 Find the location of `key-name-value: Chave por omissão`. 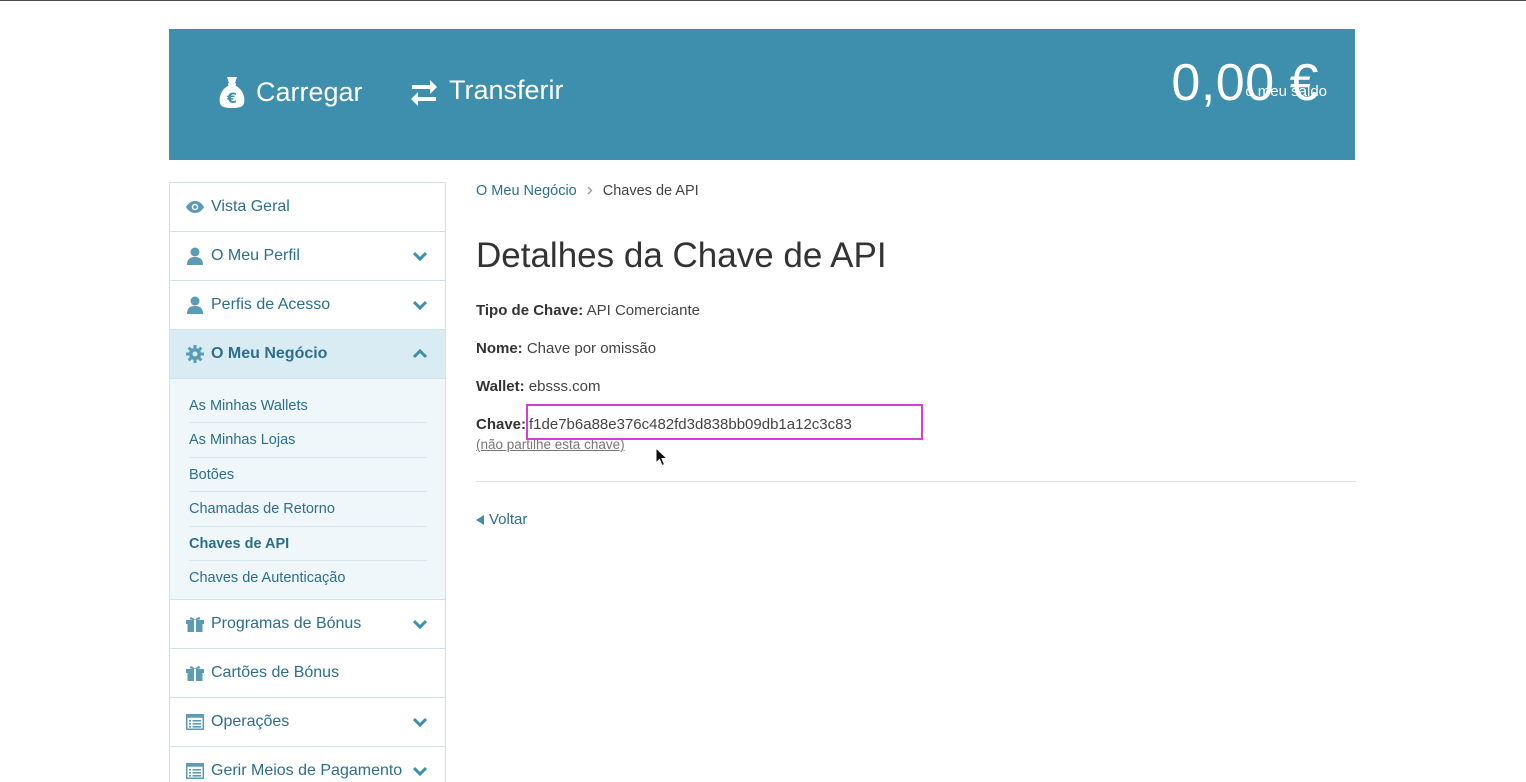

key-name-value: Chave por omissão is located at coordinates (591, 348).